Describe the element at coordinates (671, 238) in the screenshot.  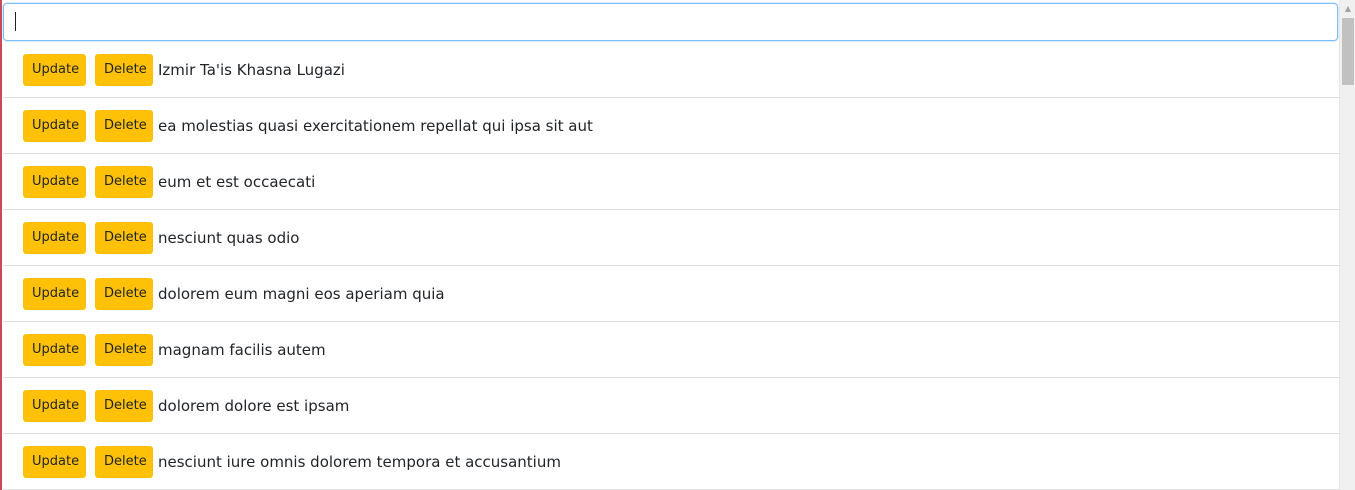
I see `list-item: Update Delete nesciunt quas odio` at that location.